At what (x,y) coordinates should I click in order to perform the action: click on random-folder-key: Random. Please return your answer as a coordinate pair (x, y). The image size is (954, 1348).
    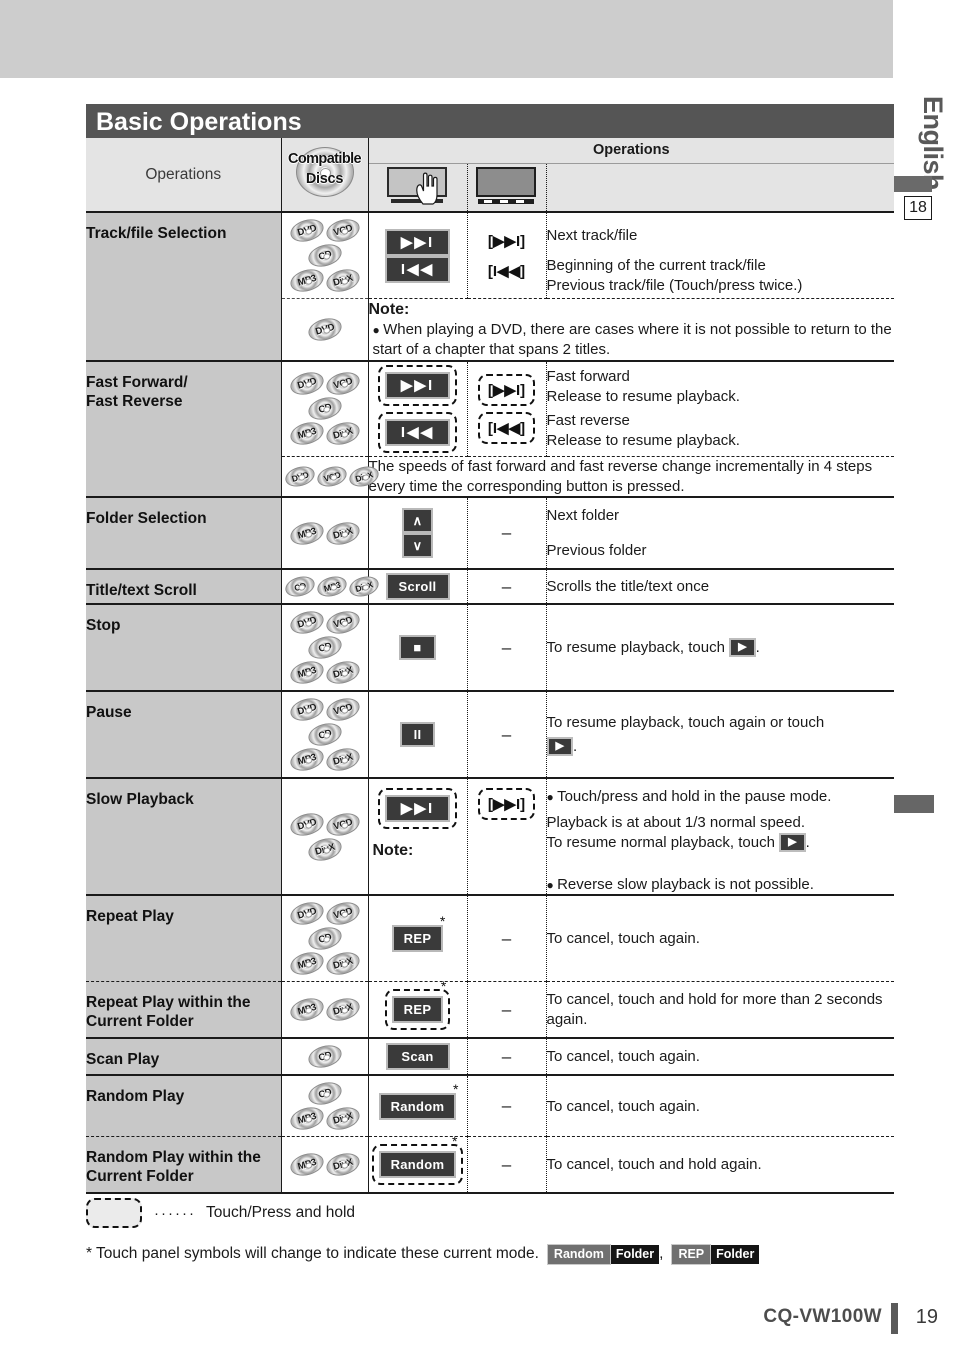
    Looking at the image, I should click on (417, 1165).